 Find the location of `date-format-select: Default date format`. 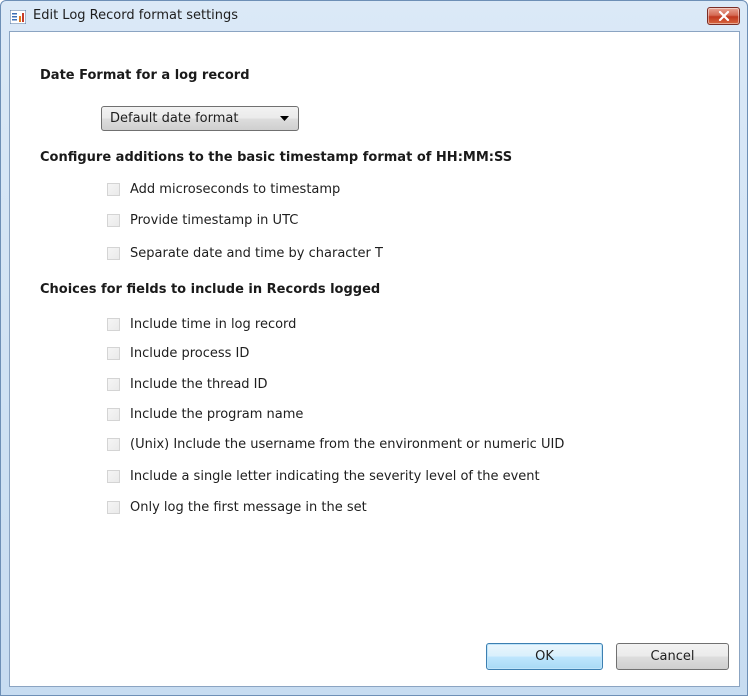

date-format-select: Default date format is located at coordinates (200, 118).